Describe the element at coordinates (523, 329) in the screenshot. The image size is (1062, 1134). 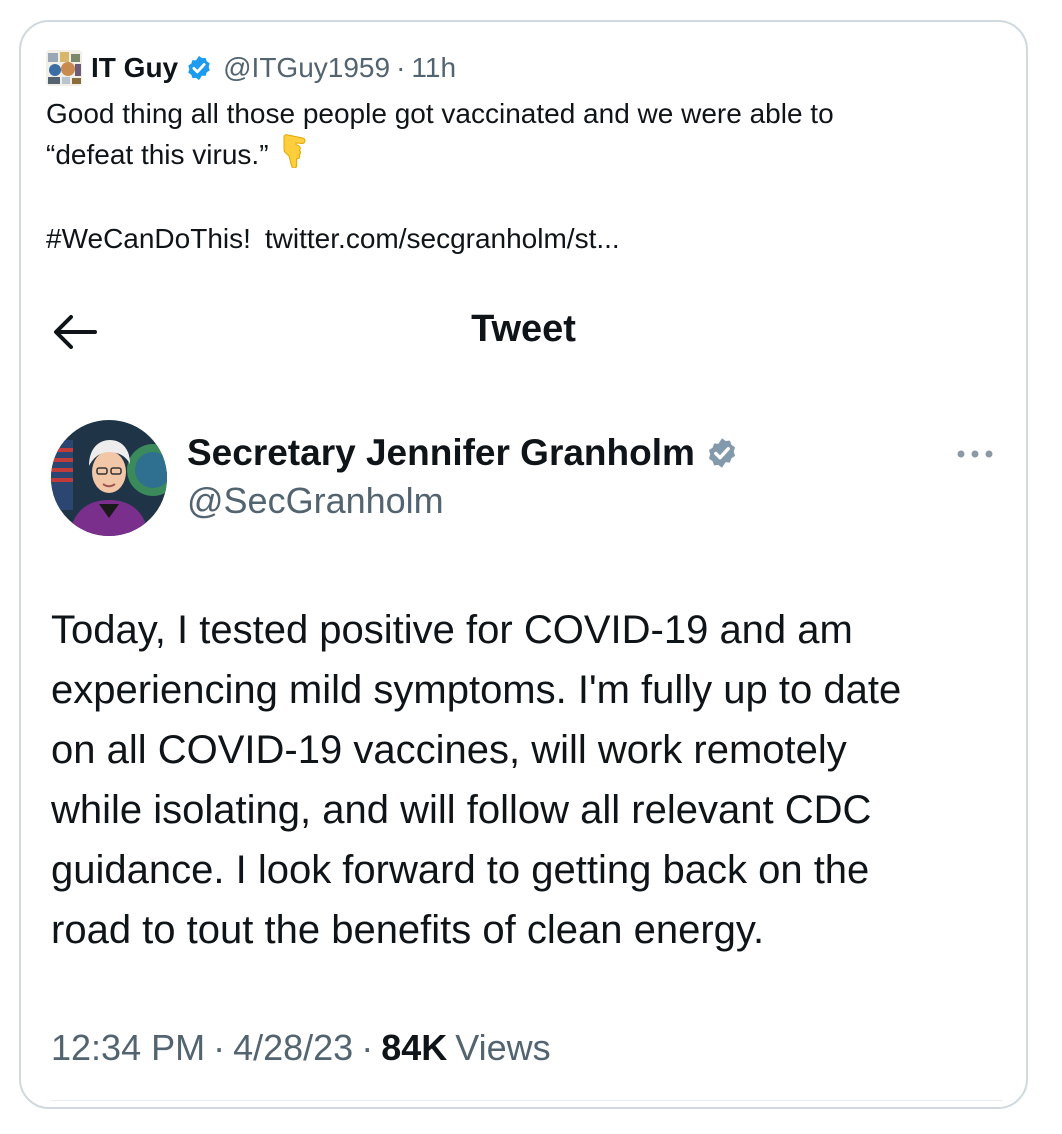
I see `page-title: Tweet` at that location.